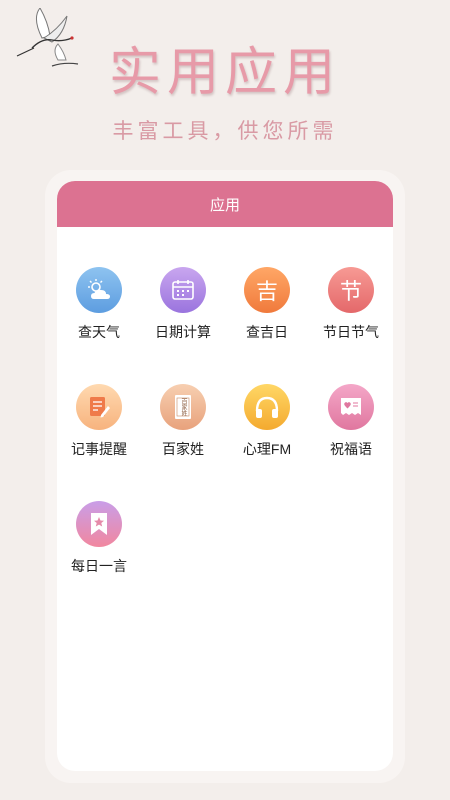 This screenshot has width=450, height=800. What do you see at coordinates (183, 290) in the screenshot?
I see `calendar-icon` at bounding box center [183, 290].